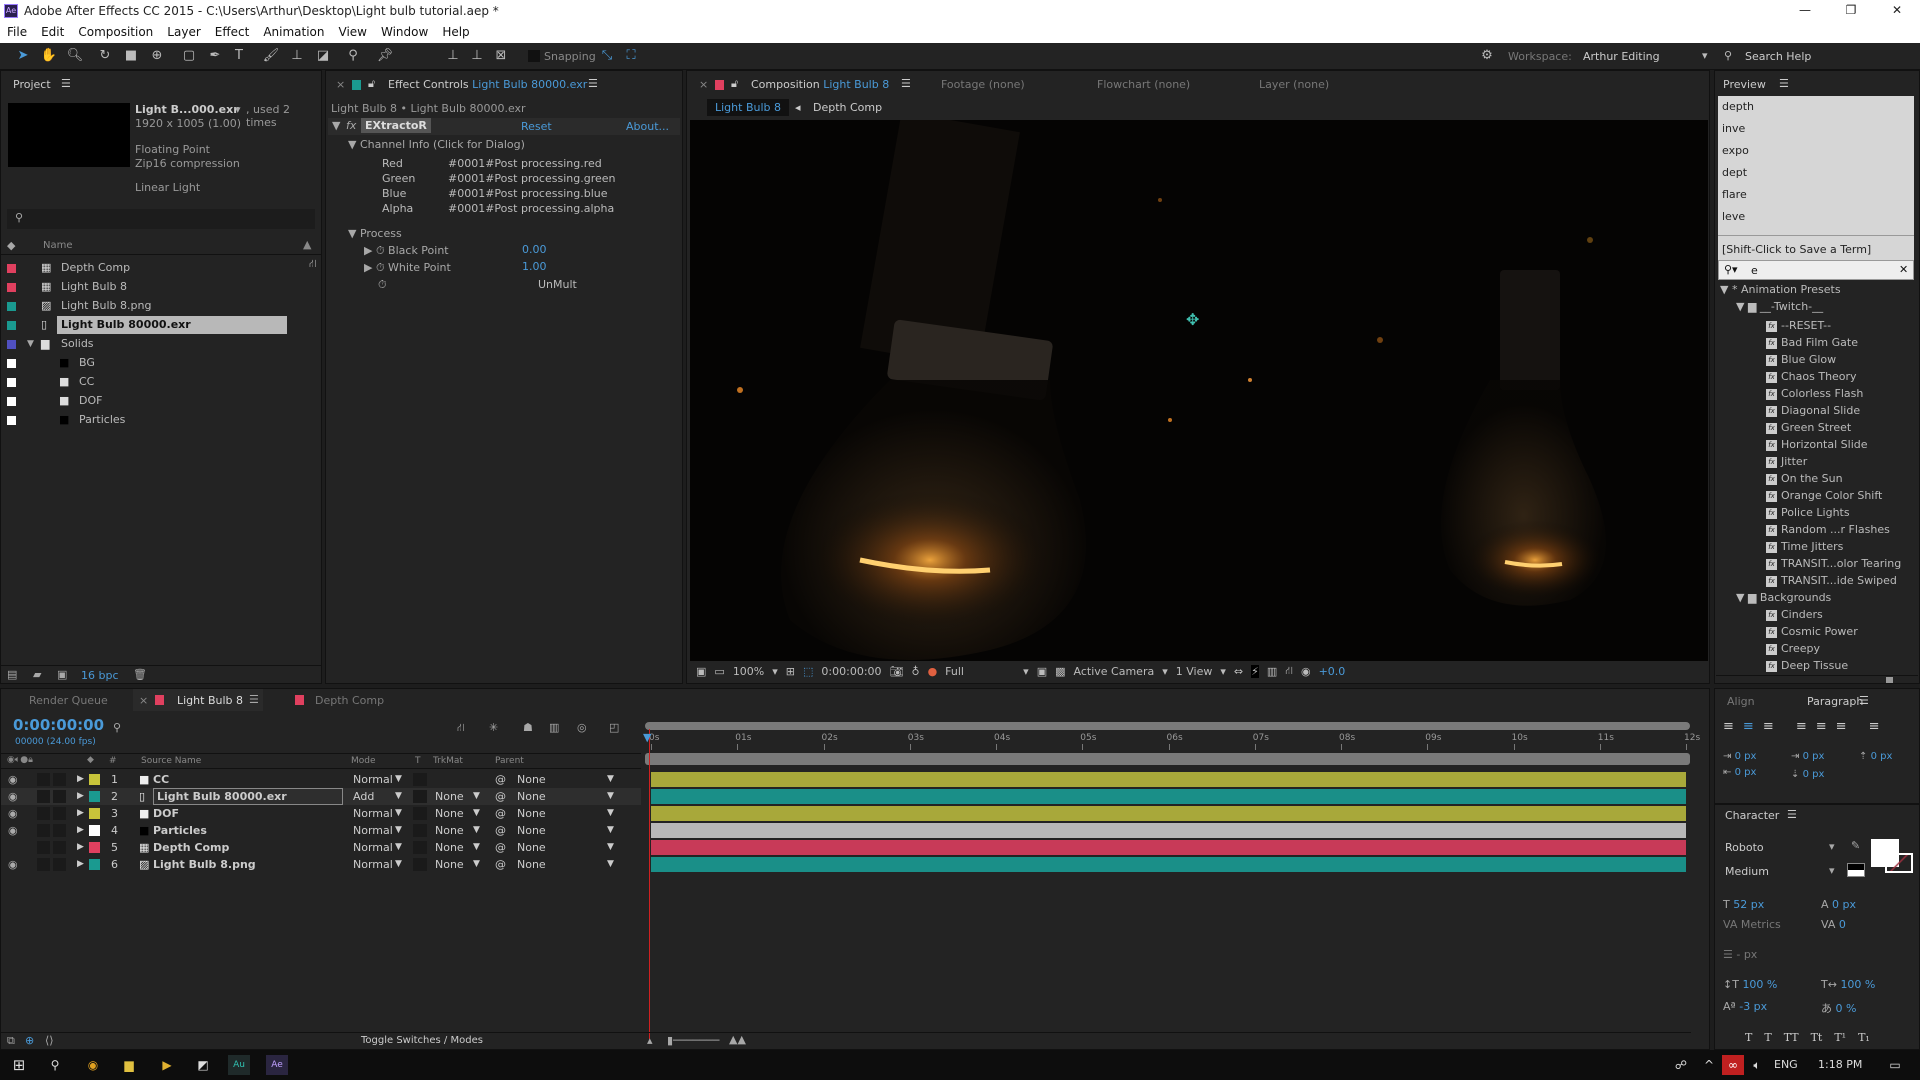  I want to click on preset-item: fx Deep Tissue, so click(1807, 665).